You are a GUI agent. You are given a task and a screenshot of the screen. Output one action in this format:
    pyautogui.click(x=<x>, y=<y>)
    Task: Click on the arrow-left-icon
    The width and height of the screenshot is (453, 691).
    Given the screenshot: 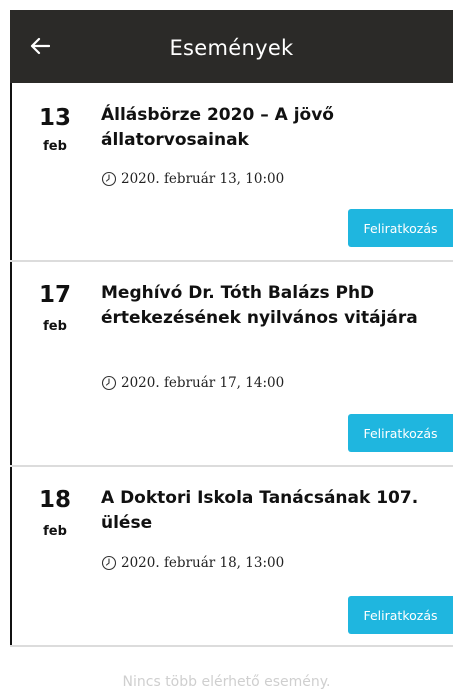 What is the action you would take?
    pyautogui.click(x=40, y=46)
    